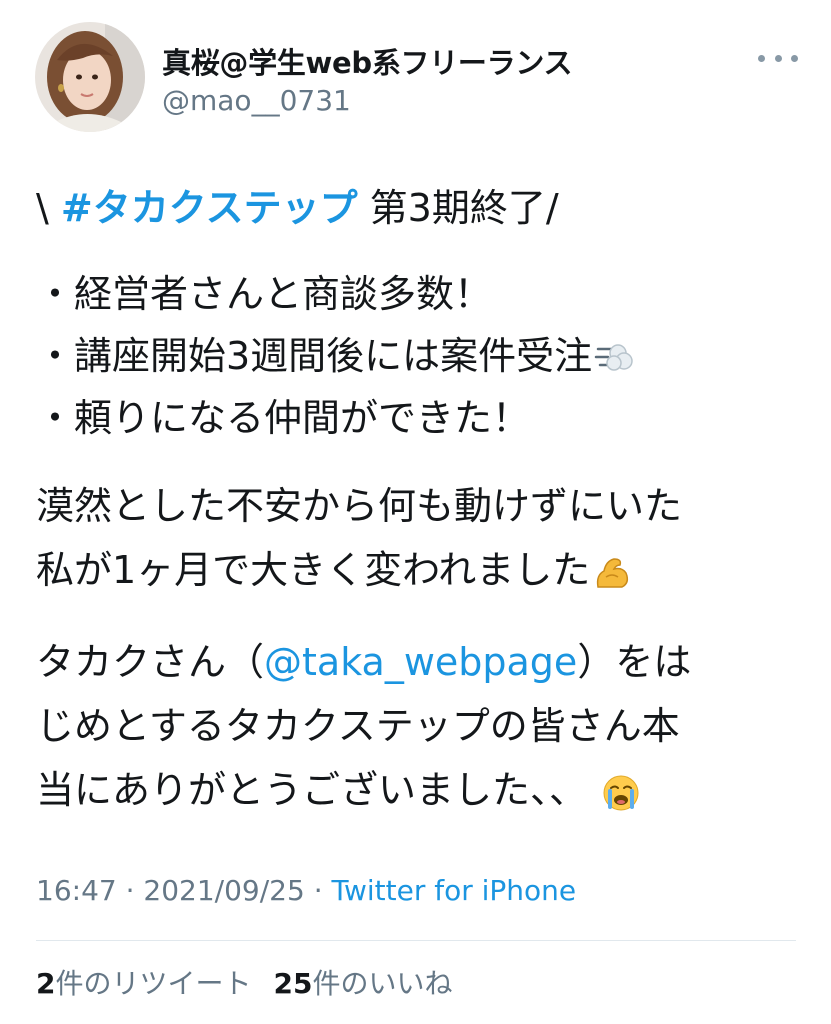 The image size is (831, 1024). I want to click on tweet-time: 16:47, so click(76, 890).